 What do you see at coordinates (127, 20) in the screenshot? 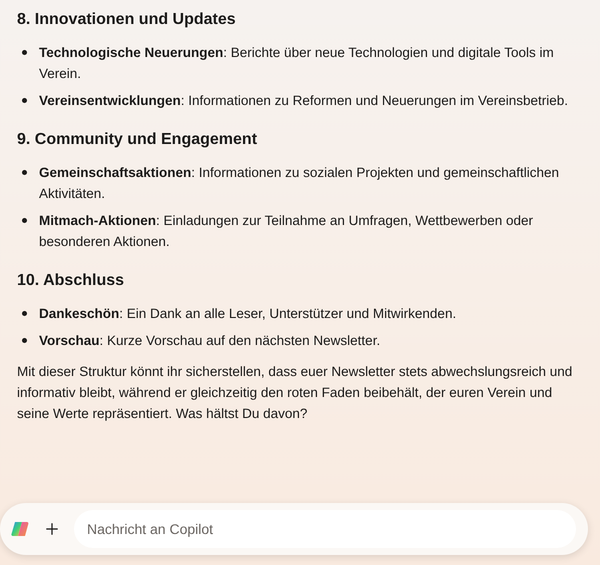
I see `section-heading: 8. Innovationen und Updates` at bounding box center [127, 20].